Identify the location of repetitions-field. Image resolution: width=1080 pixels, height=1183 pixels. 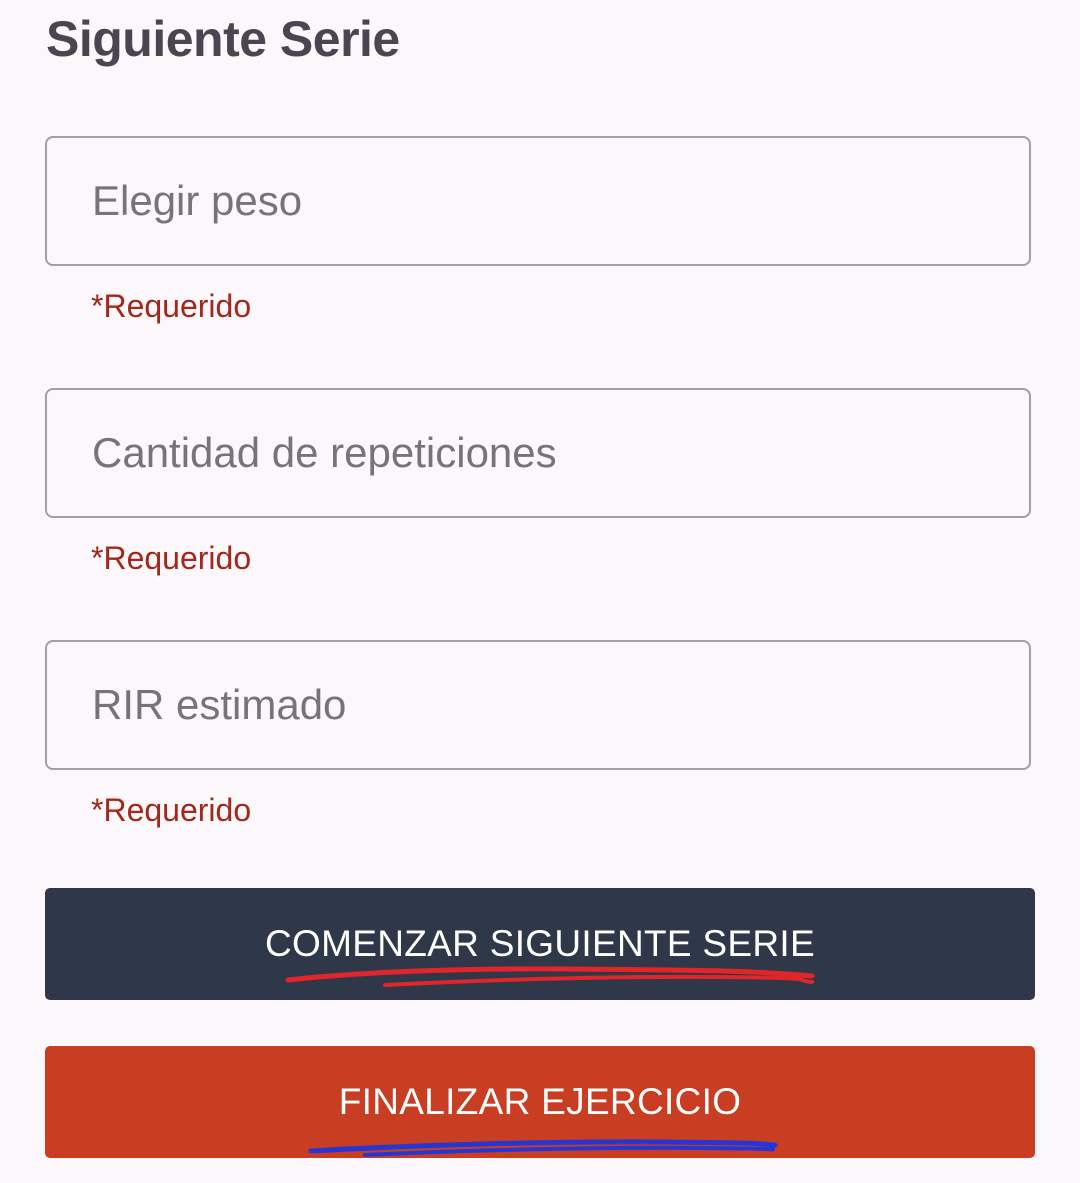
(538, 453).